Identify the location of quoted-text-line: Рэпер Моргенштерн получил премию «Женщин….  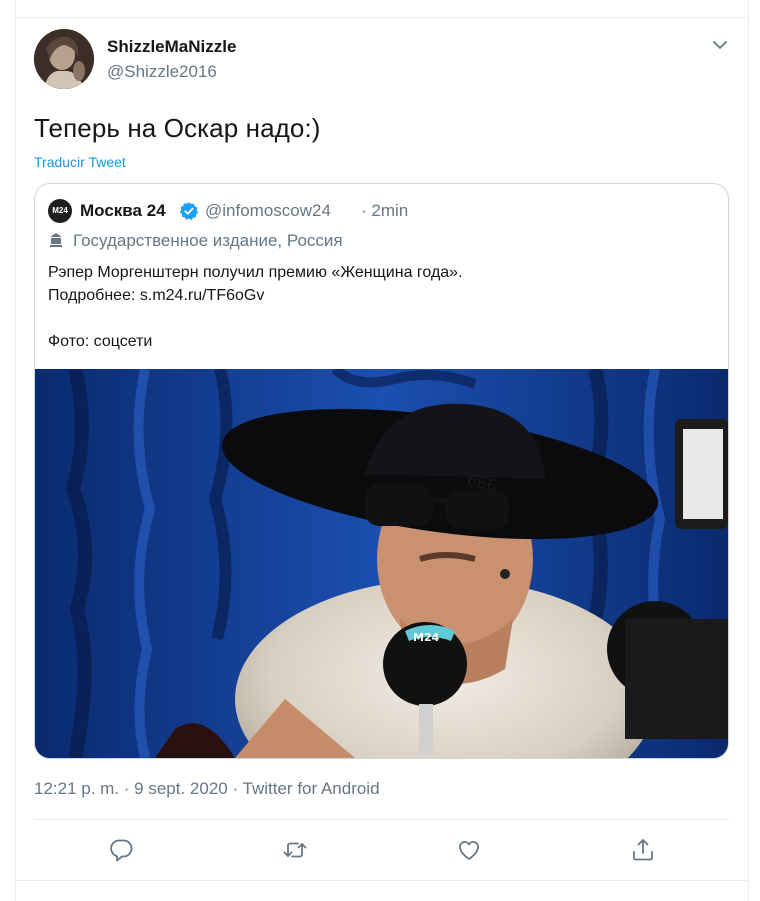
(255, 272).